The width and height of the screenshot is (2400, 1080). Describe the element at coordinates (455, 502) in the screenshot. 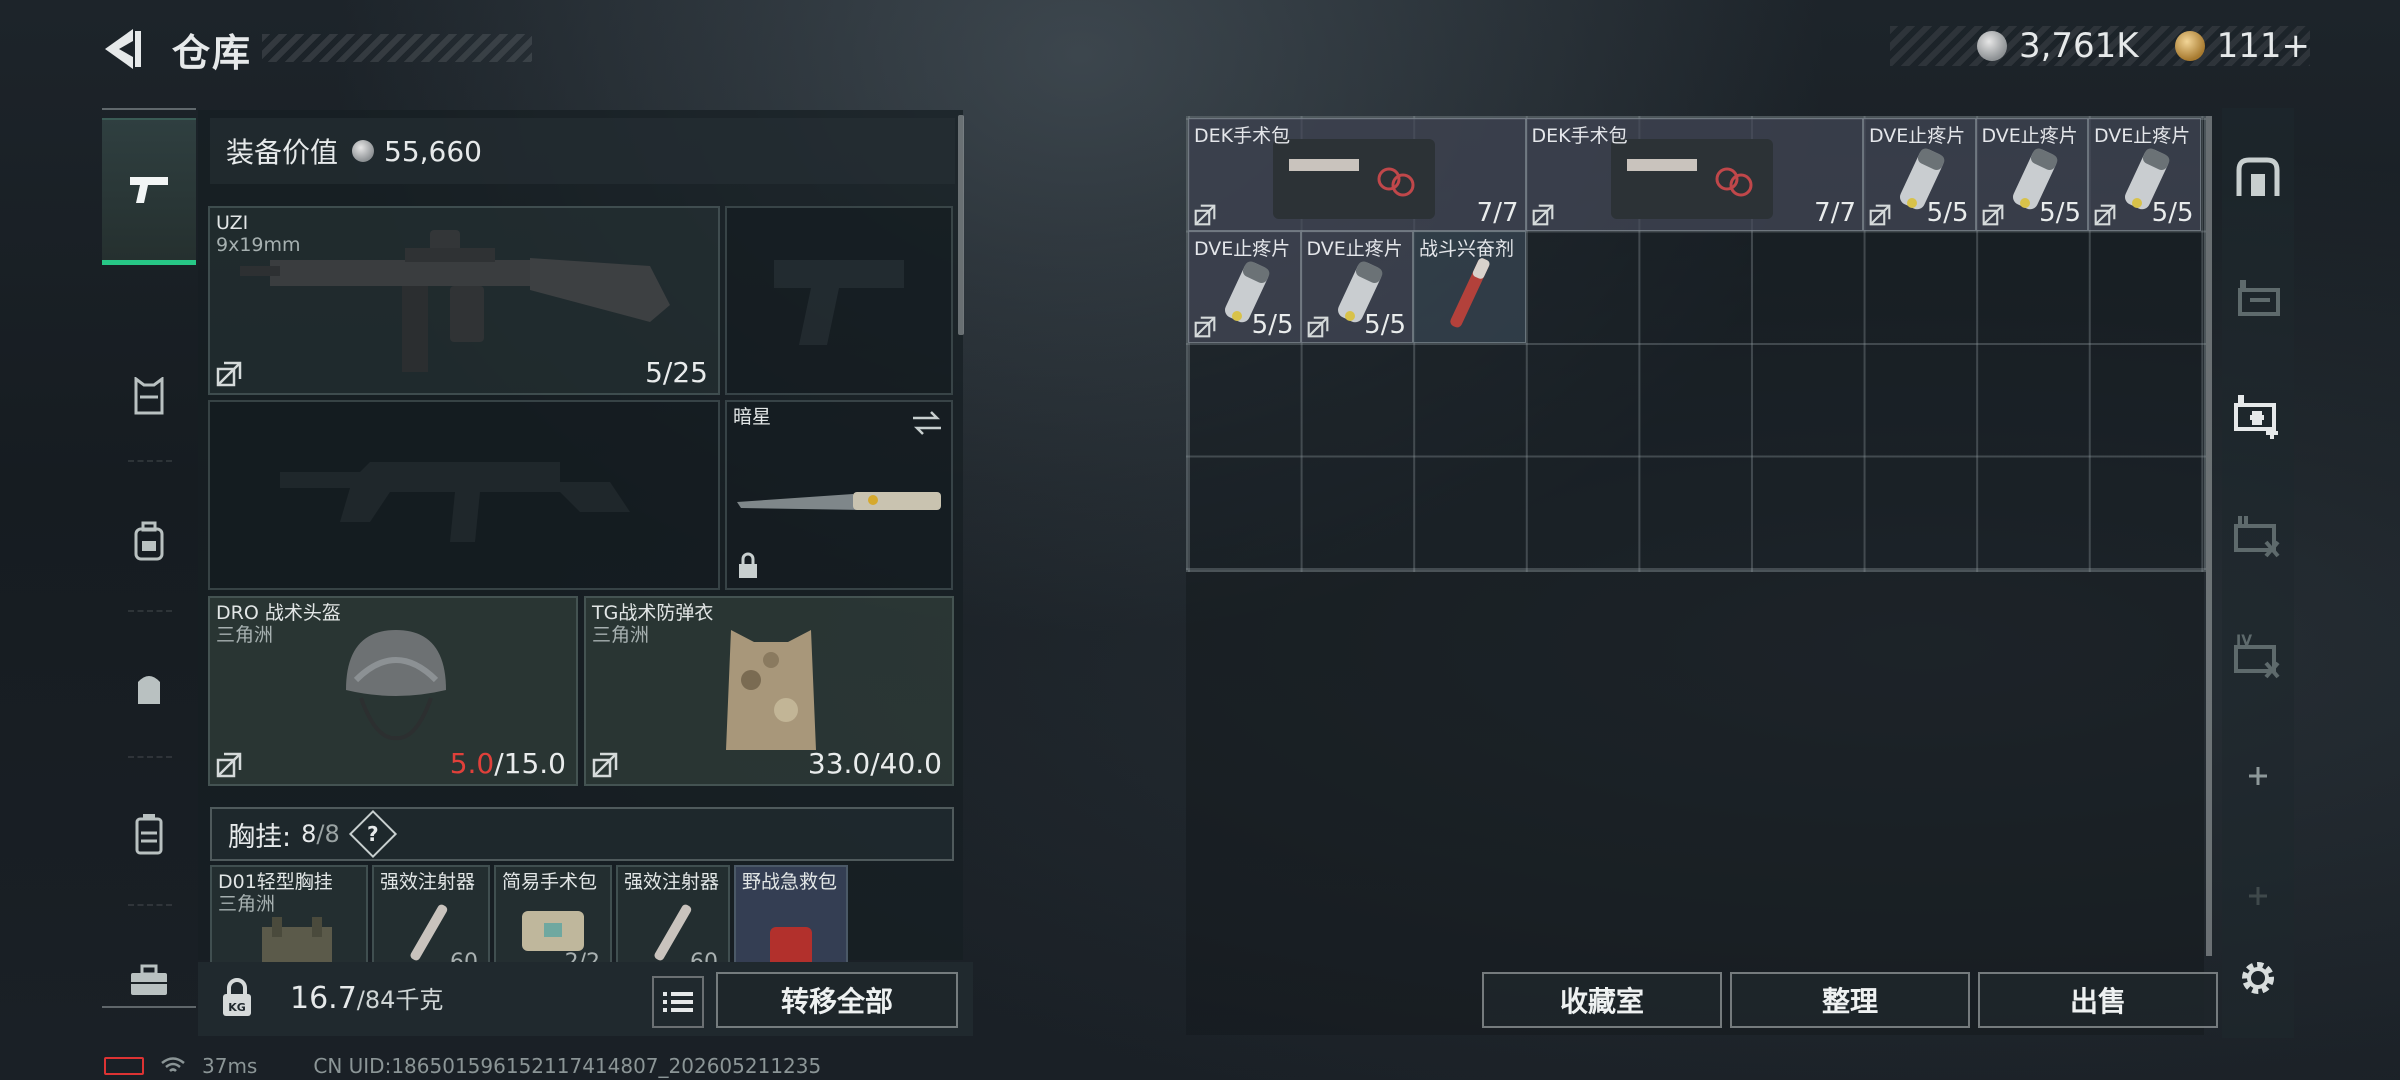

I see `rifle-silhouette-icon` at that location.